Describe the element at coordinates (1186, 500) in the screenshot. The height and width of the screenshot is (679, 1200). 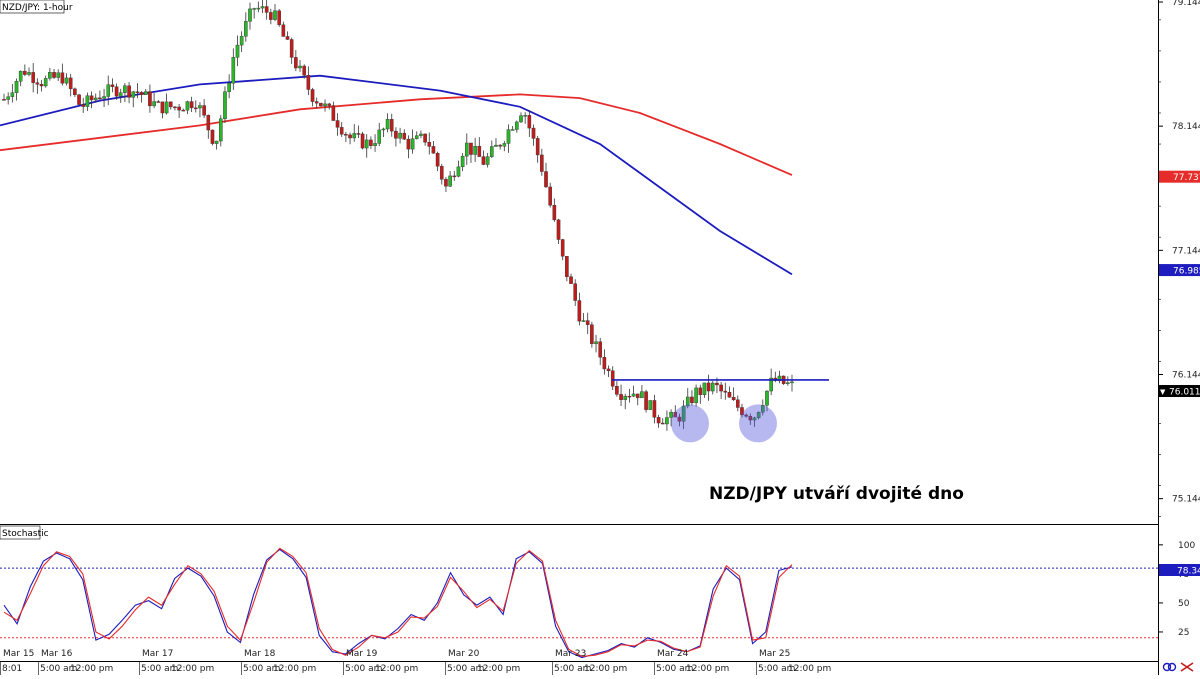
I see `y-tick-label: 75.144` at that location.